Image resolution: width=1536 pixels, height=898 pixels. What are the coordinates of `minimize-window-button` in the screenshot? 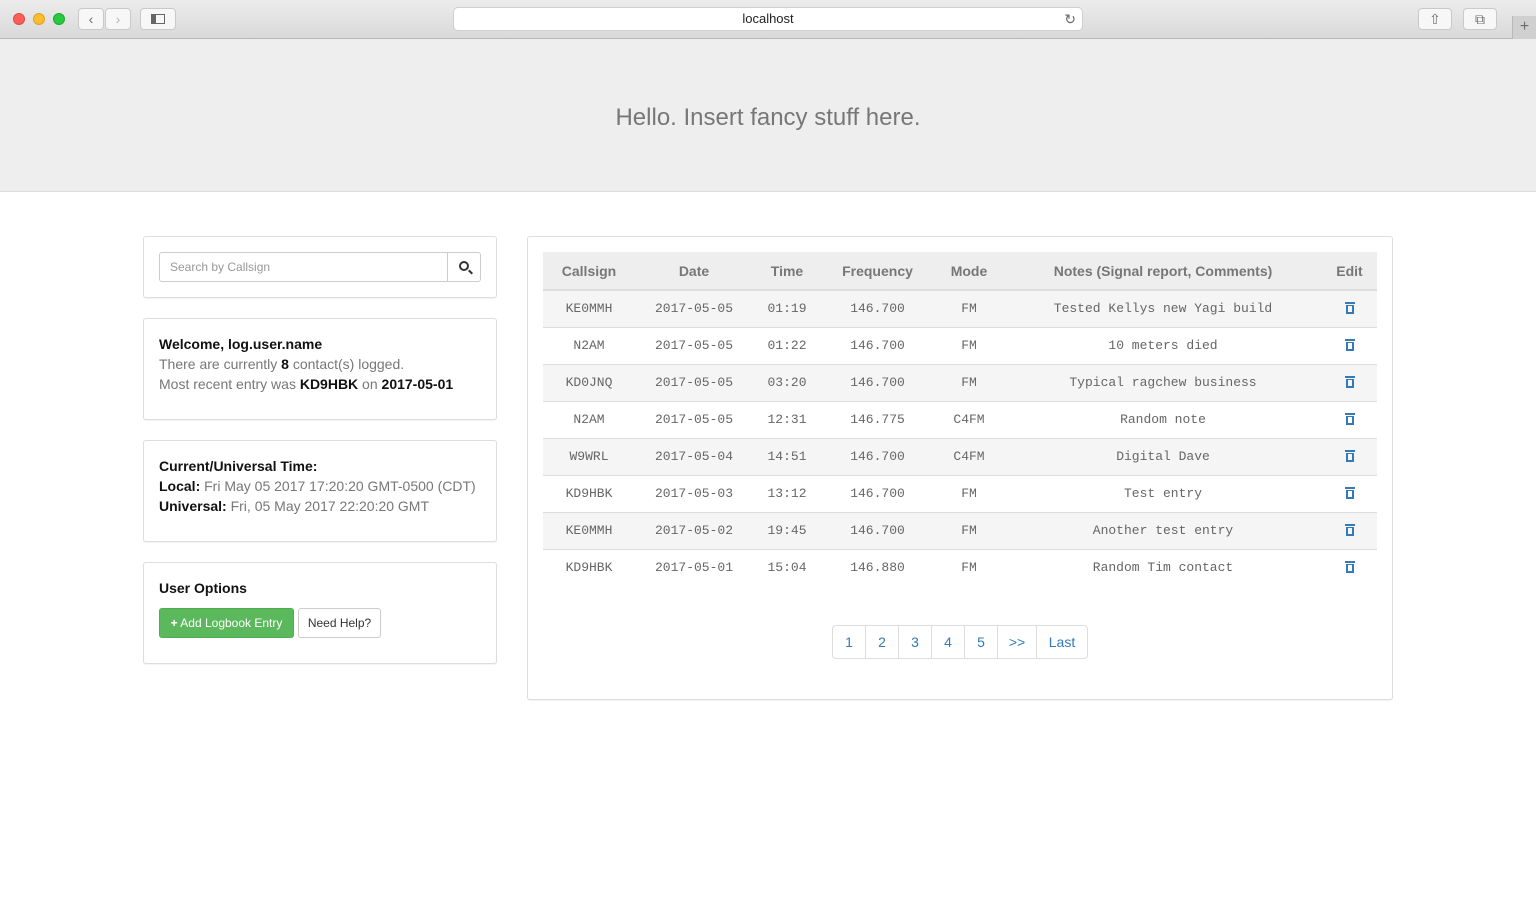 It's located at (39, 19).